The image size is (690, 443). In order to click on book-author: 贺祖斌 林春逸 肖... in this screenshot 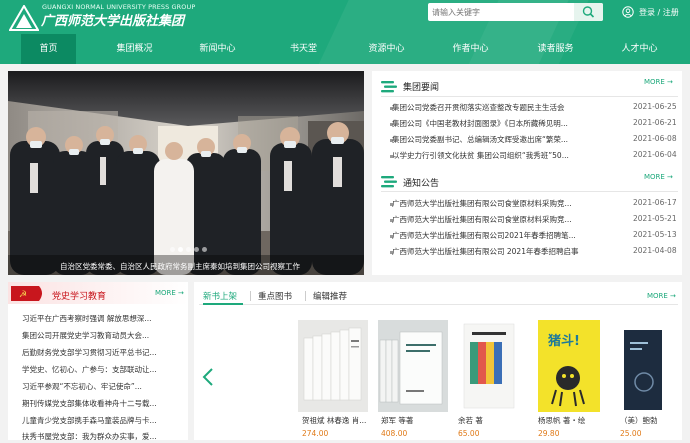, I will do `click(334, 420)`.